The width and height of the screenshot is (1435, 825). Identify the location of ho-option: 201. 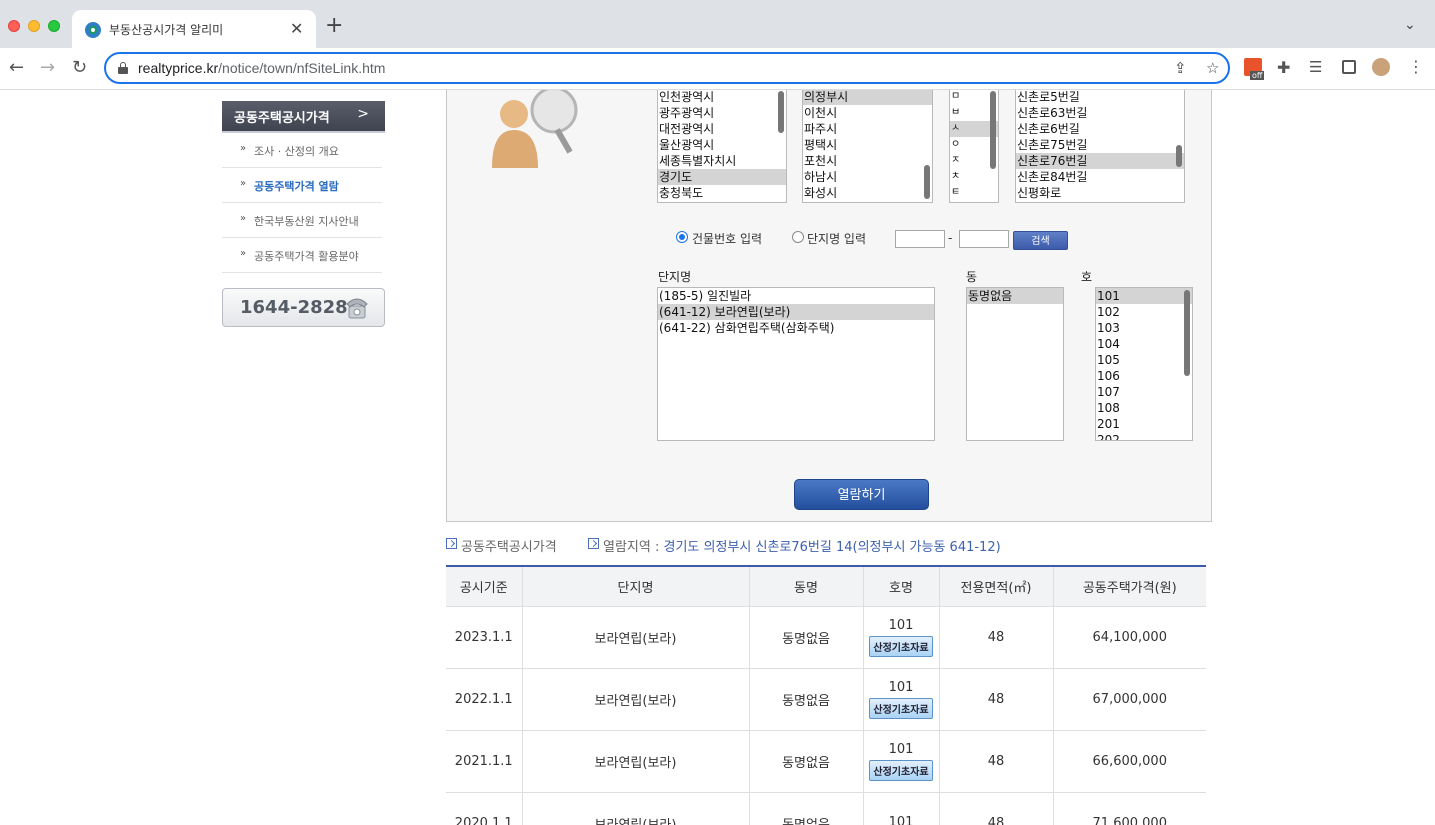
(1144, 424).